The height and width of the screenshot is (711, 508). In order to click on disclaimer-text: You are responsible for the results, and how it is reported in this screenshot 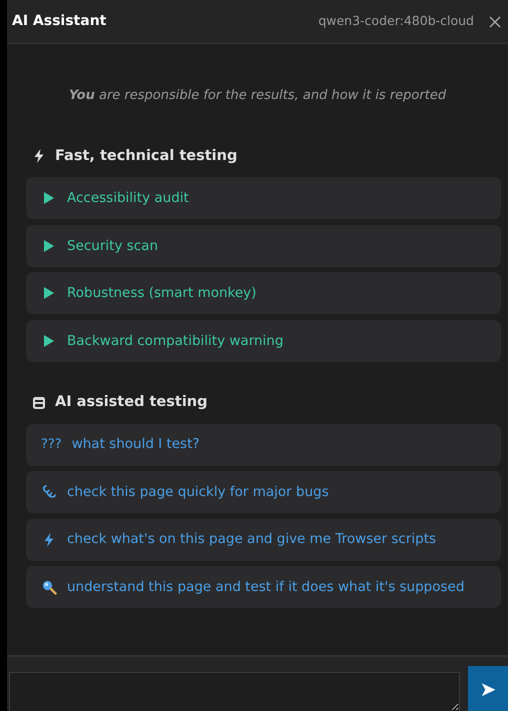, I will do `click(258, 96)`.